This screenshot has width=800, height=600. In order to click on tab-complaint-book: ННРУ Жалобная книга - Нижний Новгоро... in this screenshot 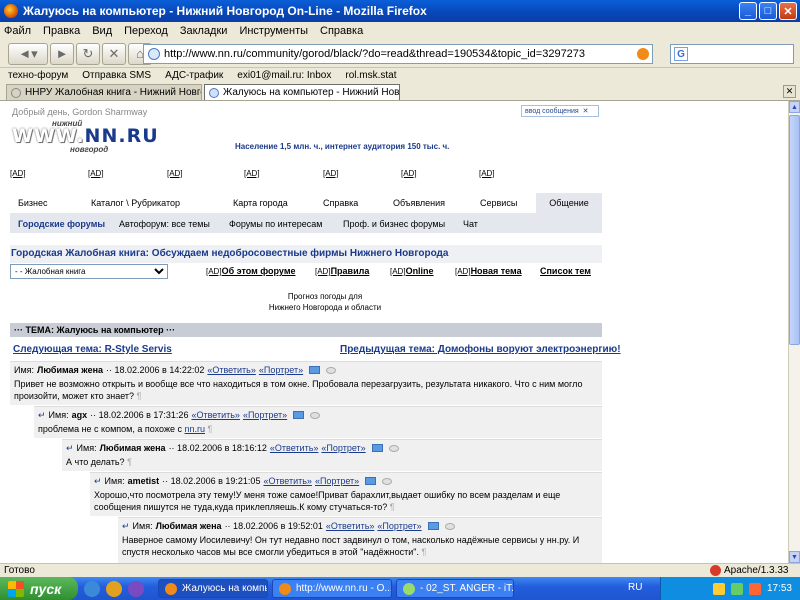, I will do `click(104, 92)`.